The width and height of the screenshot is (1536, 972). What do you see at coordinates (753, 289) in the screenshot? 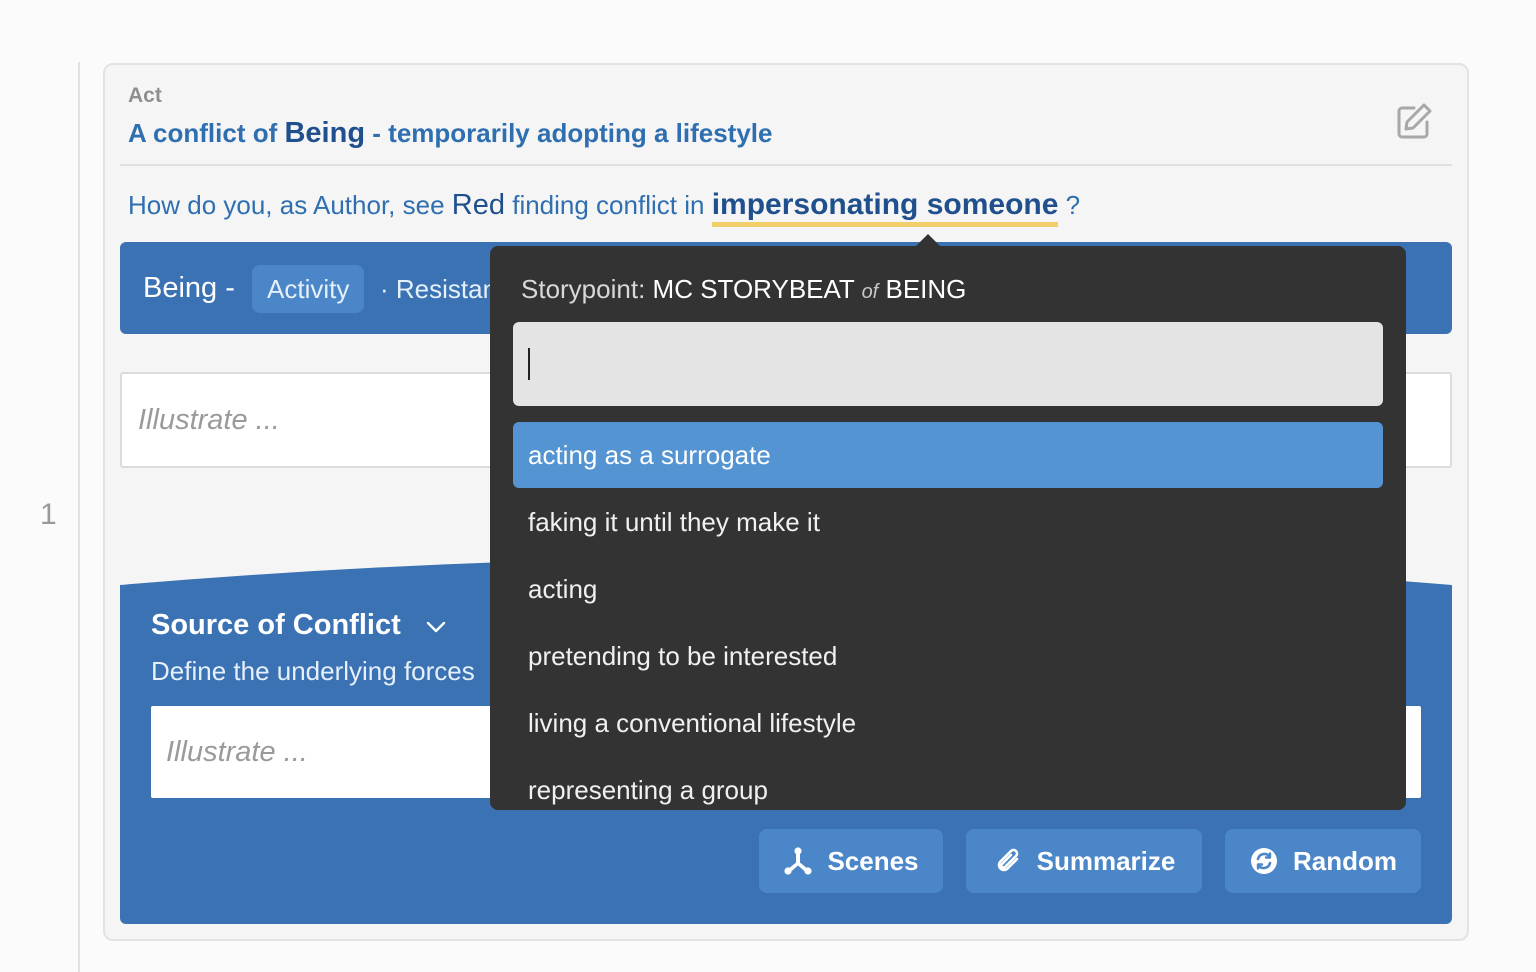
I see `popover-header-main: MC STORYBEAT` at bounding box center [753, 289].